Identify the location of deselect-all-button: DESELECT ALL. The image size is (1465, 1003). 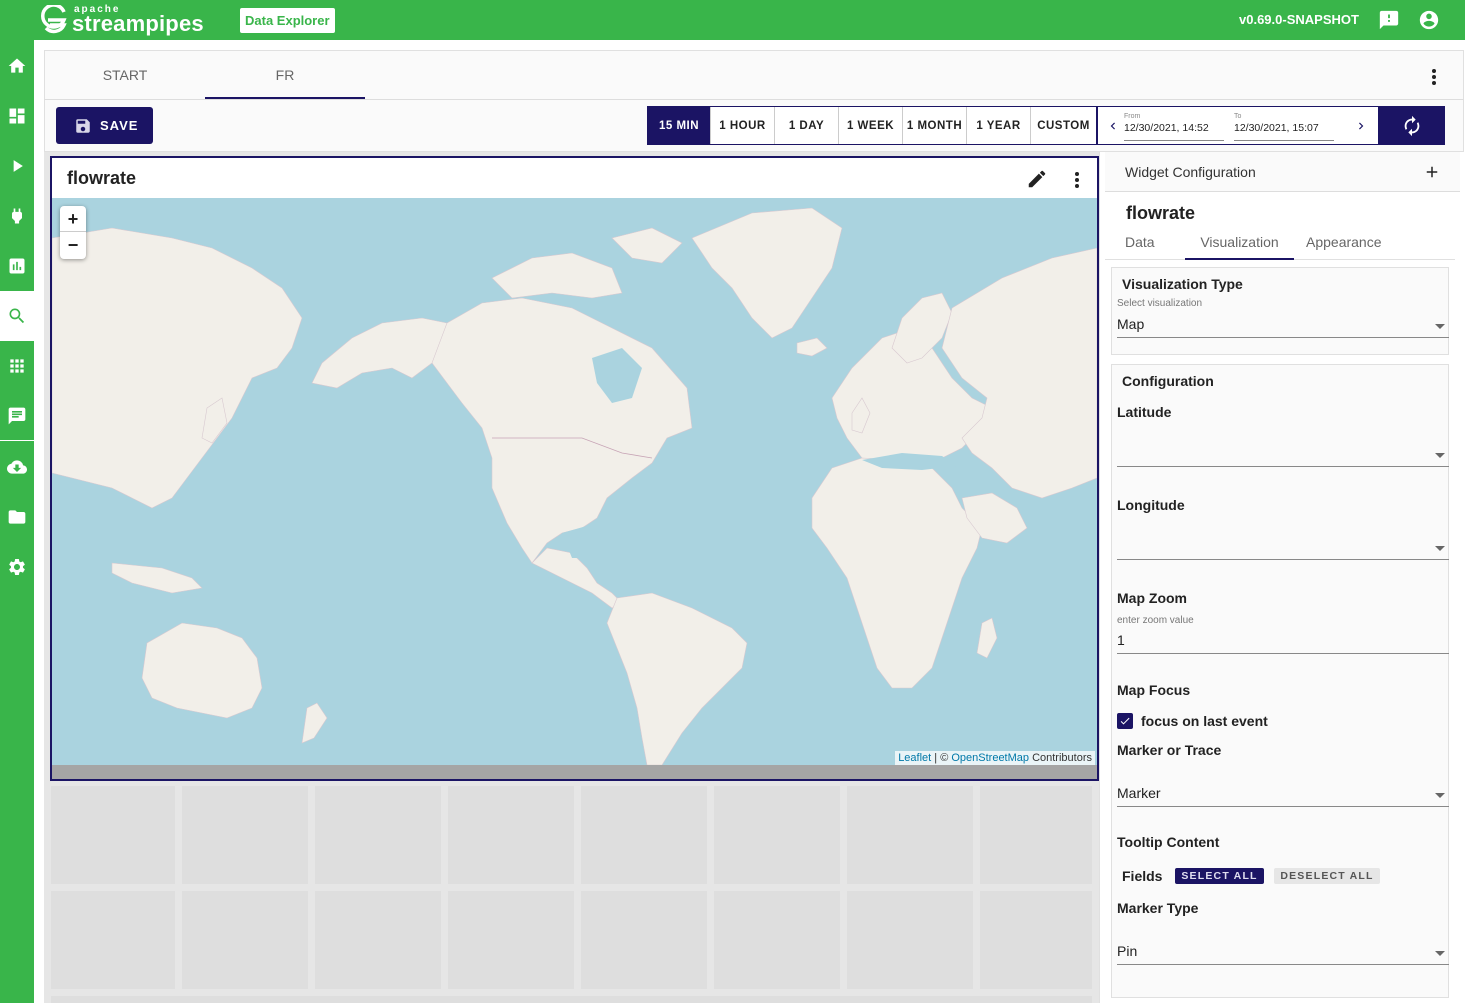
(1327, 876).